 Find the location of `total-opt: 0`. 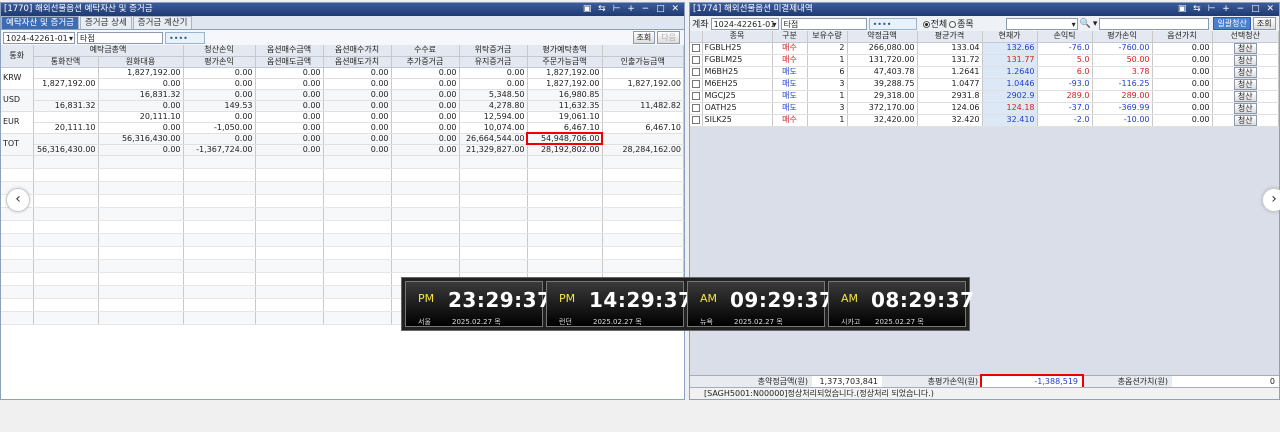

total-opt: 0 is located at coordinates (1225, 381).